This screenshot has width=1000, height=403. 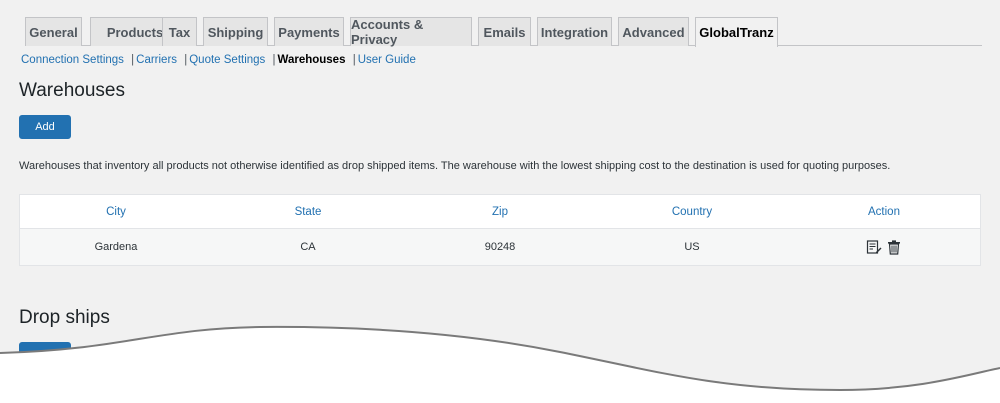 What do you see at coordinates (884, 211) in the screenshot?
I see `column-header-action: Action` at bounding box center [884, 211].